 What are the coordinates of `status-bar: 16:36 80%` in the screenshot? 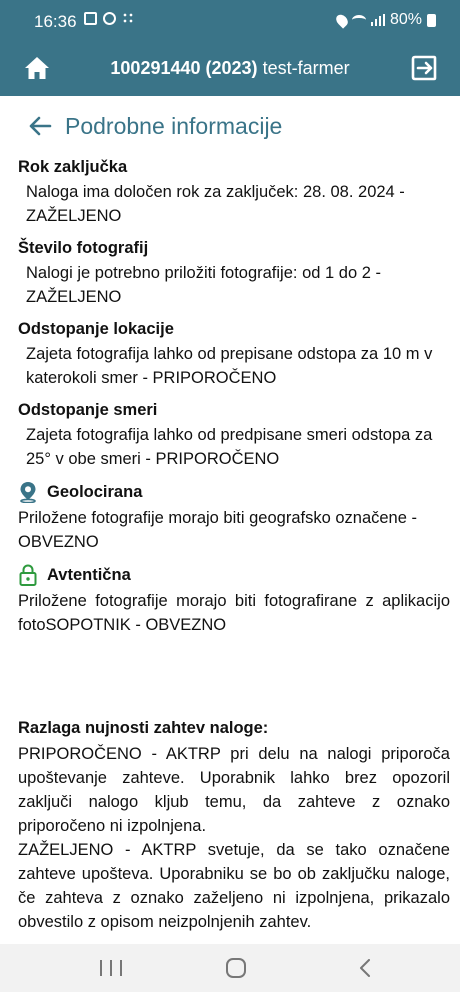 It's located at (230, 20).